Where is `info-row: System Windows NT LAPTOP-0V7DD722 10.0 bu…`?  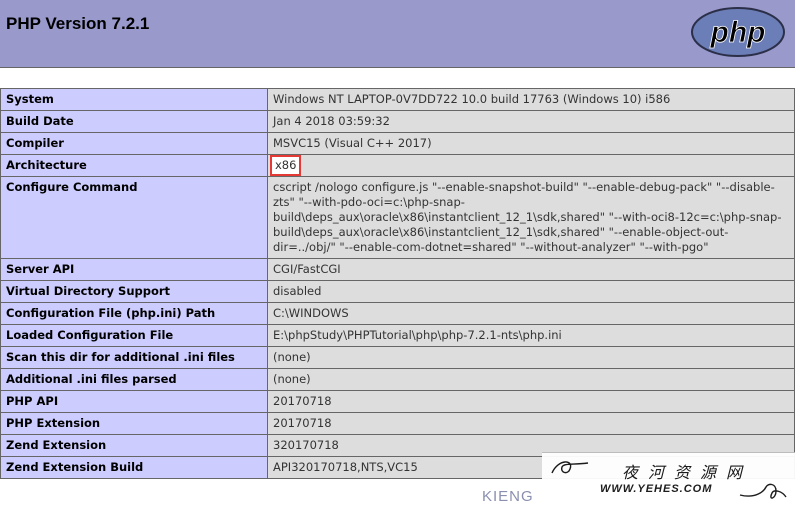
info-row: System Windows NT LAPTOP-0V7DD722 10.0 bu… is located at coordinates (397, 99).